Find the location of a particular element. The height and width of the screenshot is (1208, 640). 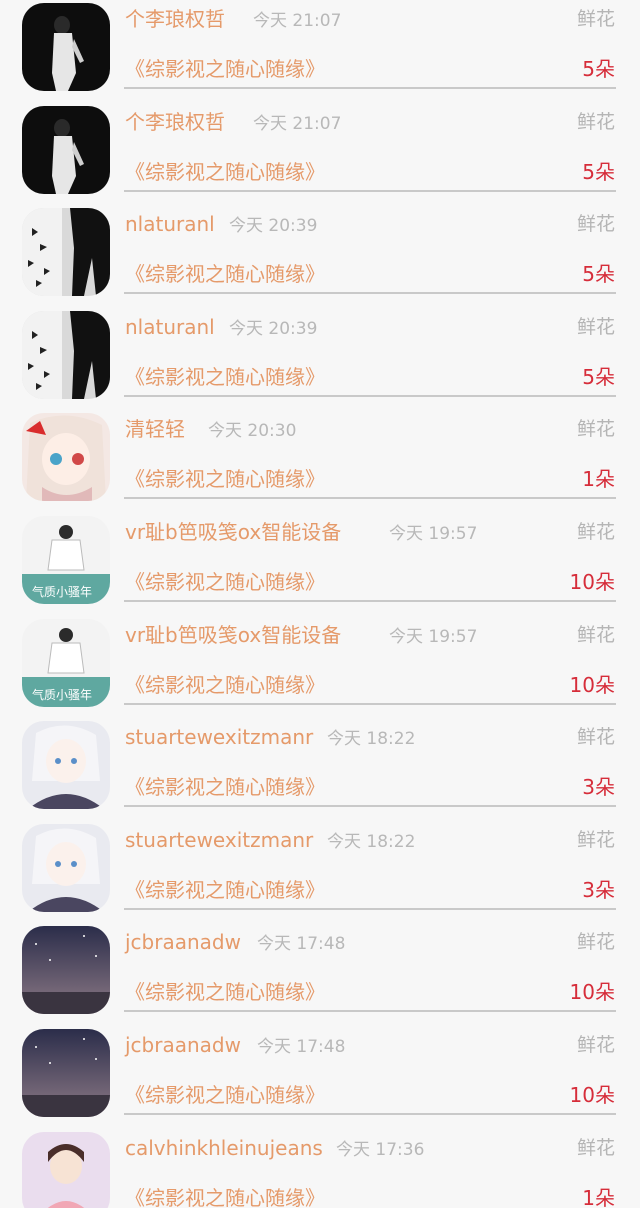

list-item: 清轻轻 今天 20:30 鲜花《综影视之随心随缘》 1朵 is located at coordinates (320, 462).